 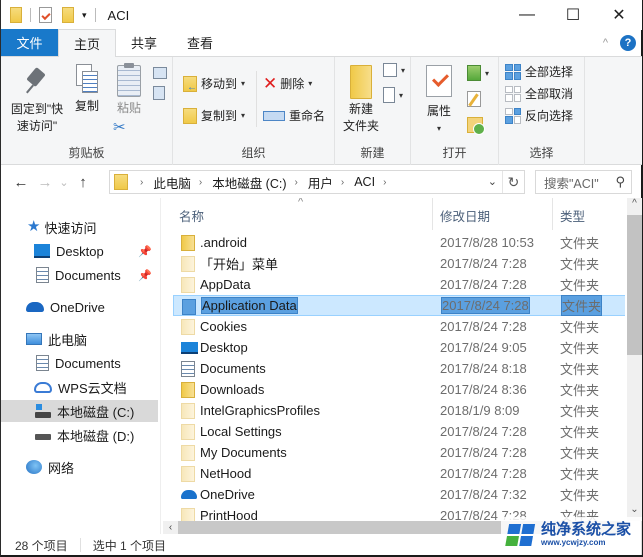 I want to click on scroll-thumb, so click(x=634, y=285).